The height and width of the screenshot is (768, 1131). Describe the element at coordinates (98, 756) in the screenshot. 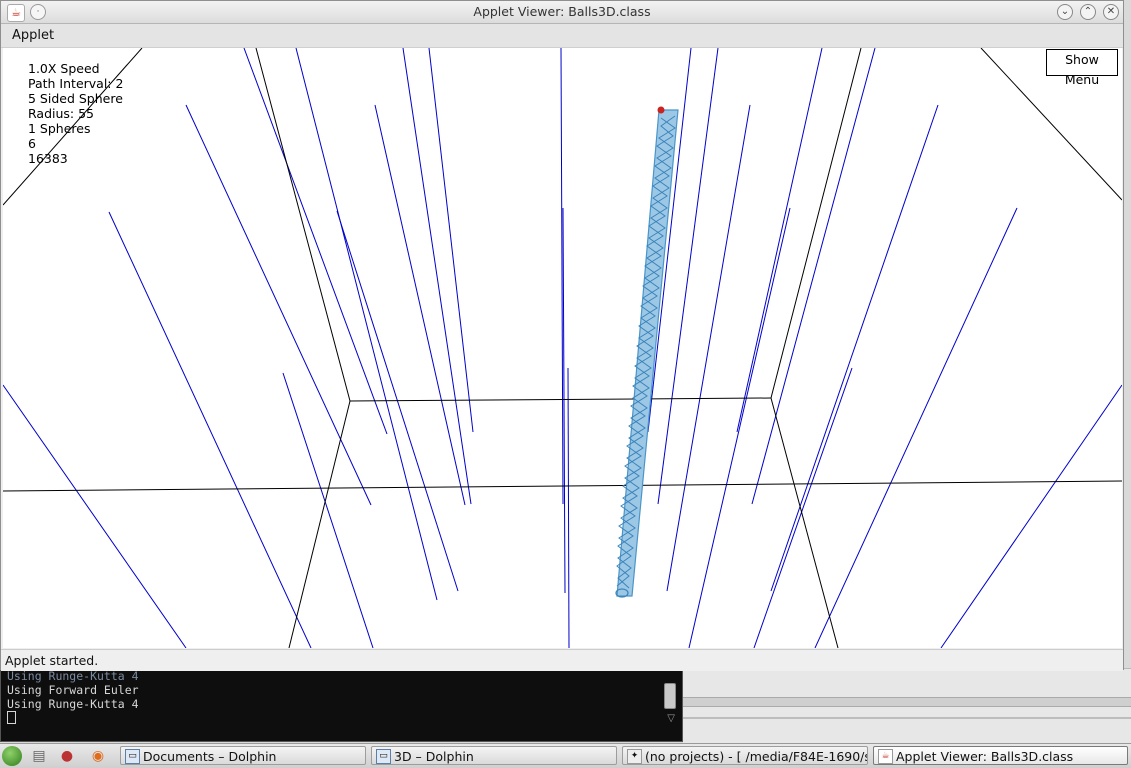

I see `firefox-icon: ◉` at that location.